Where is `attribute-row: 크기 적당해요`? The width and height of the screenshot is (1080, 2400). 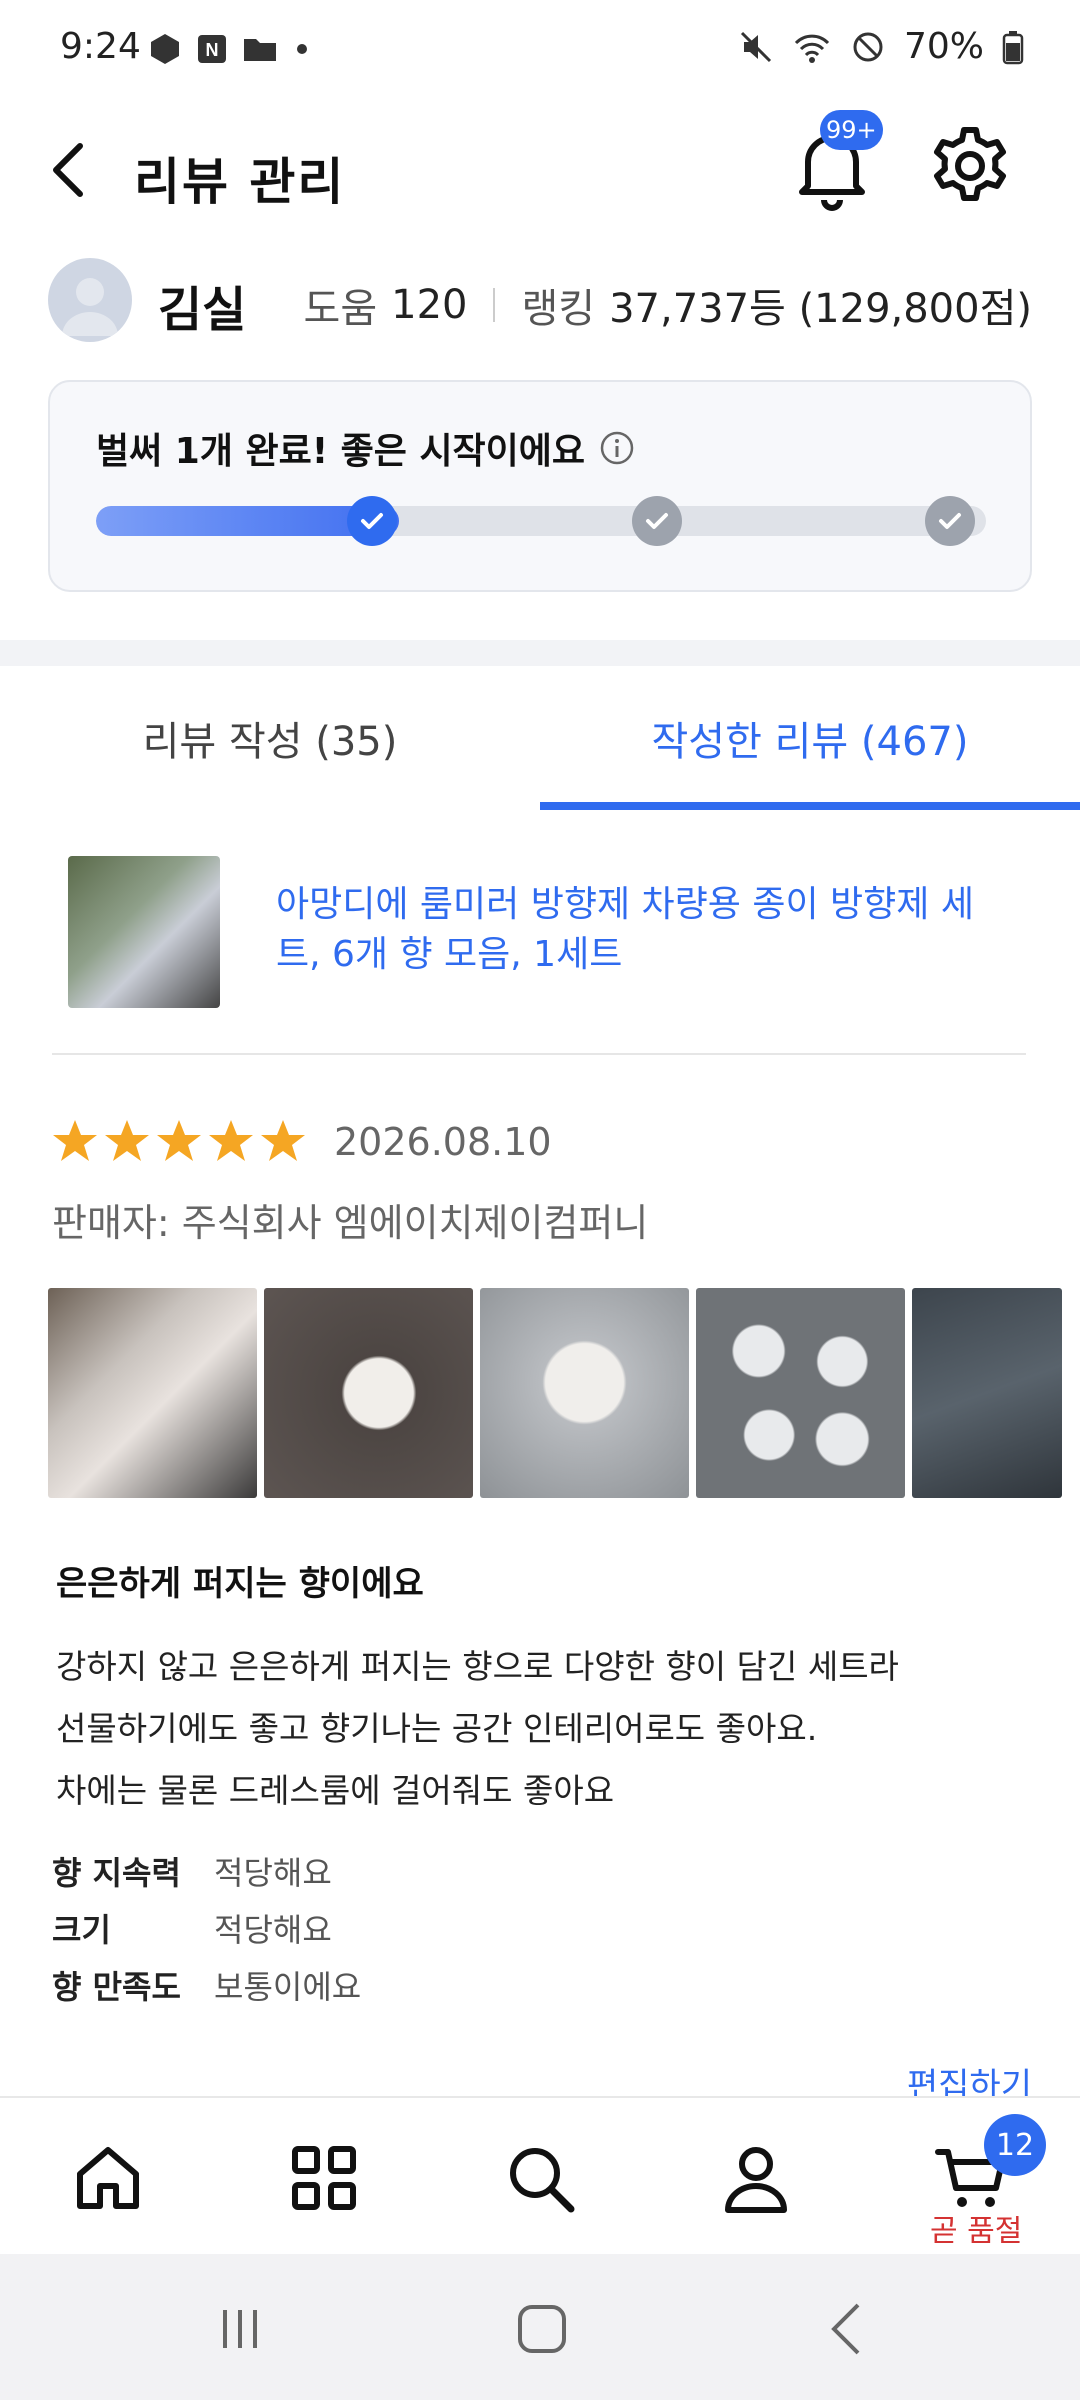 attribute-row: 크기 적당해요 is located at coordinates (206, 1927).